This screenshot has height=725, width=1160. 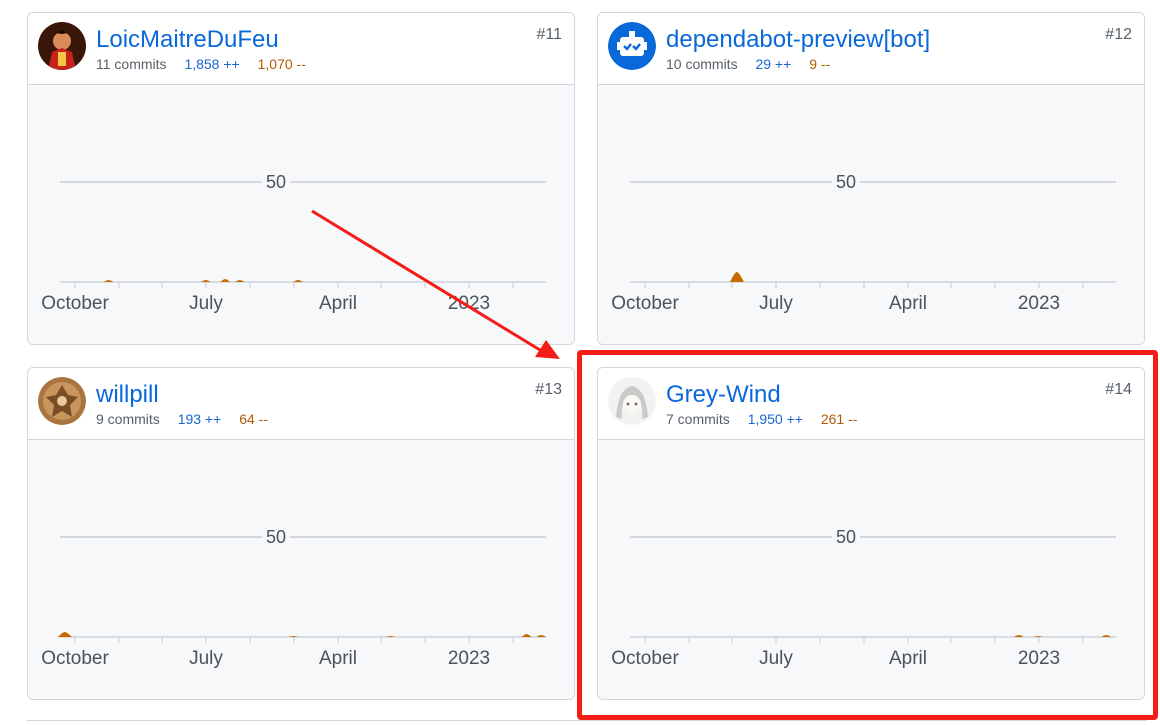 What do you see at coordinates (253, 419) in the screenshot?
I see `deletions-count: 64 --` at bounding box center [253, 419].